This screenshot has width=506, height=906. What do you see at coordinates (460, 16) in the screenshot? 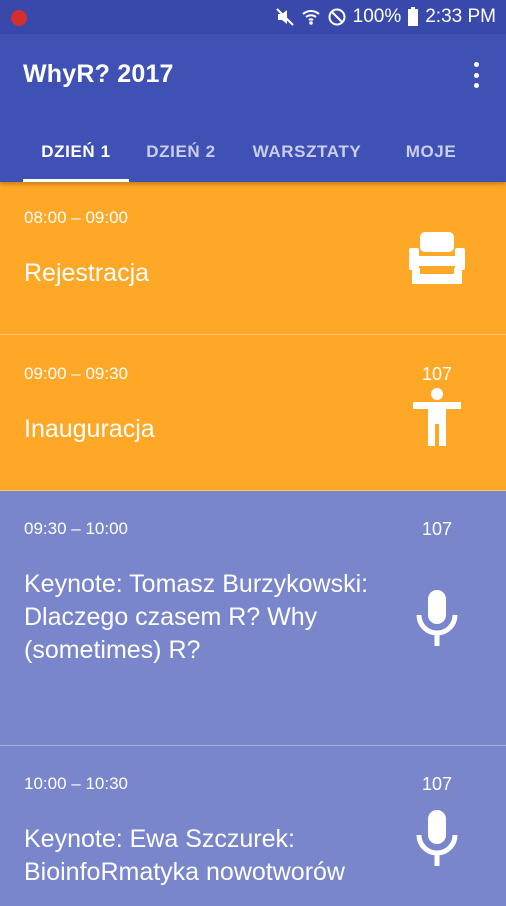
I see `clock: 2:33 PM` at bounding box center [460, 16].